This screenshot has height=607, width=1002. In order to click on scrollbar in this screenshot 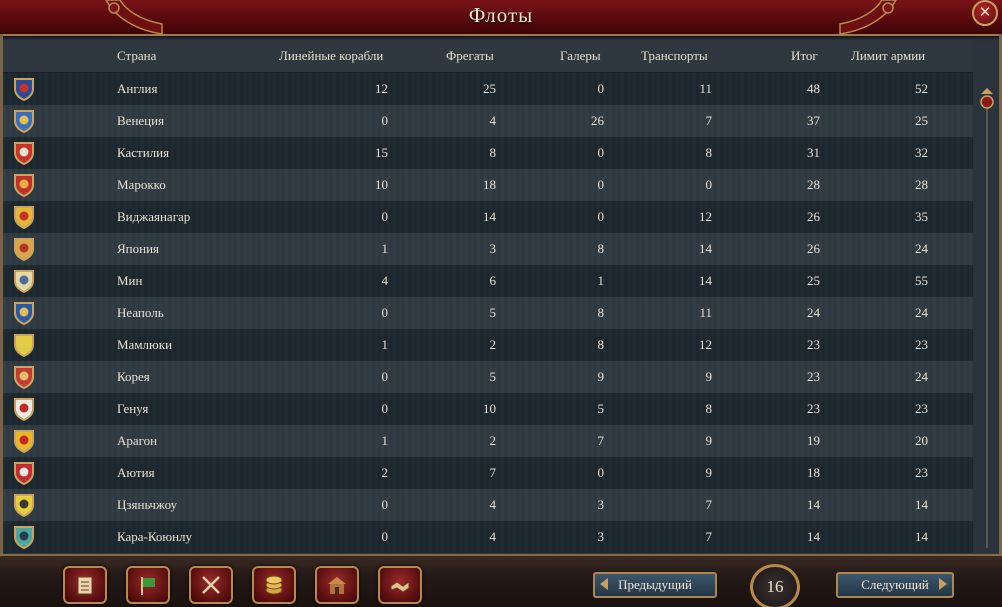, I will do `click(987, 317)`.